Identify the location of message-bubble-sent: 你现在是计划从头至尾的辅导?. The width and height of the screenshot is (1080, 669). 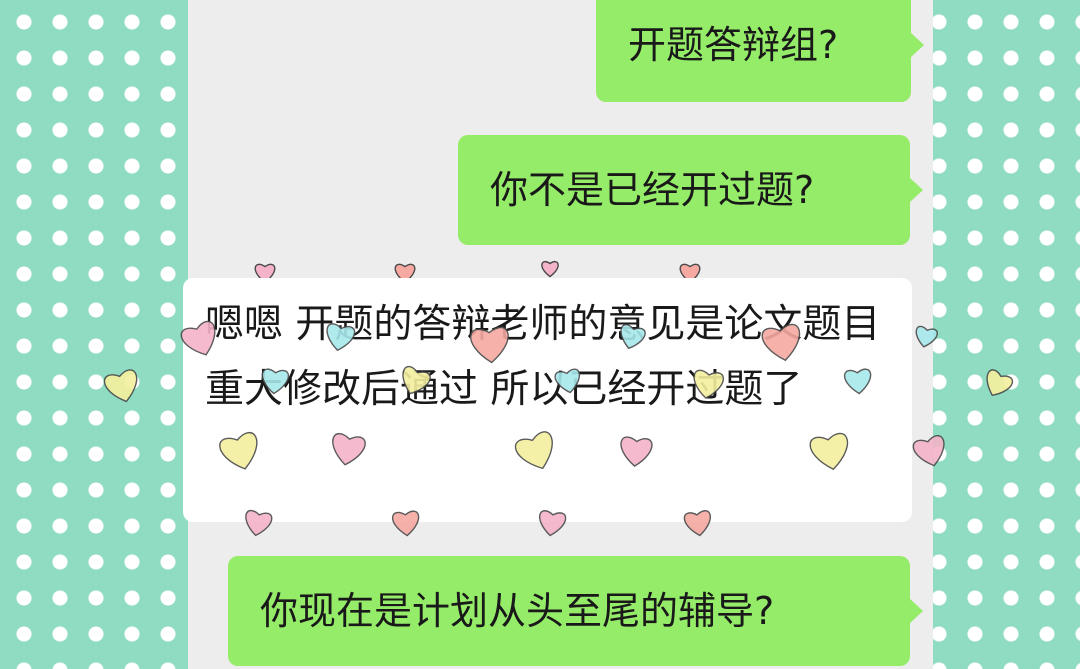
(575, 611).